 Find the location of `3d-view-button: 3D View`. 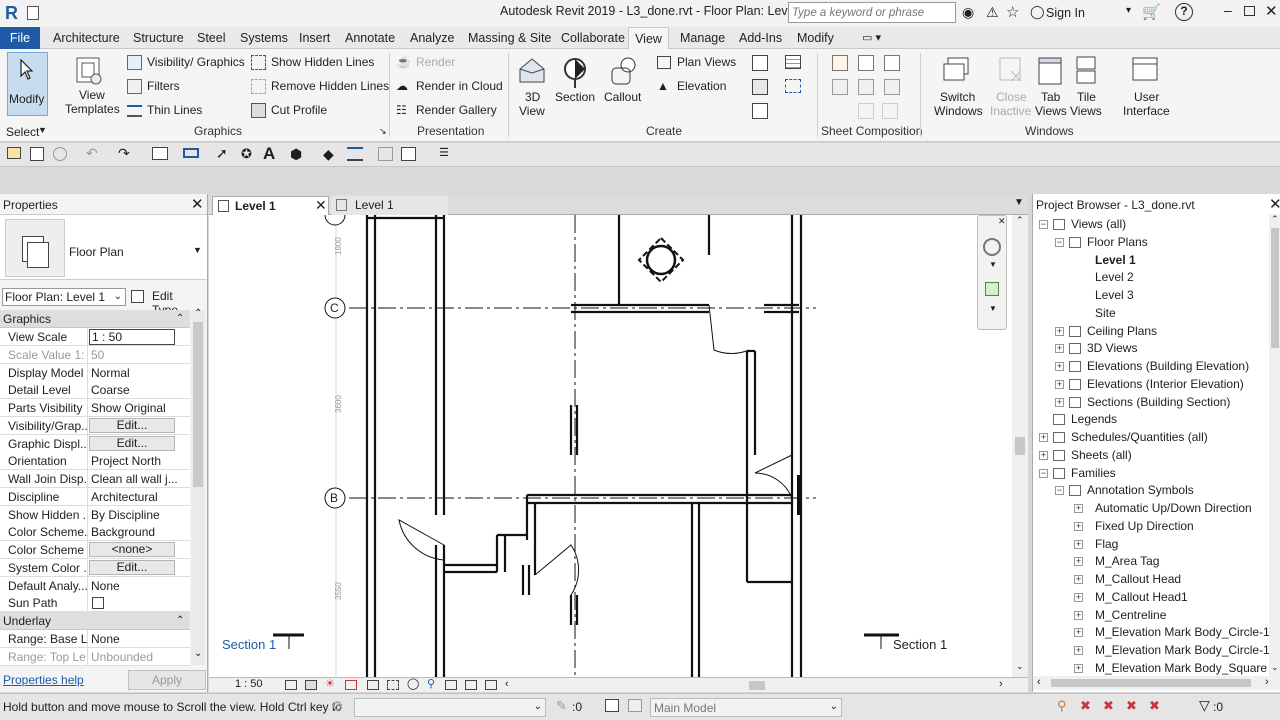

3d-view-button: 3D View is located at coordinates (533, 86).